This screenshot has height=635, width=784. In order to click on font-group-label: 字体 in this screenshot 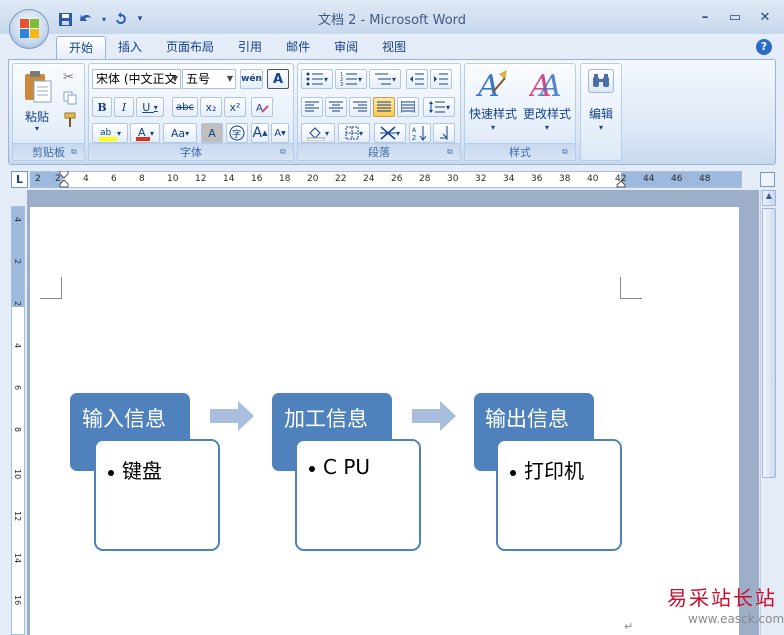, I will do `click(191, 151)`.